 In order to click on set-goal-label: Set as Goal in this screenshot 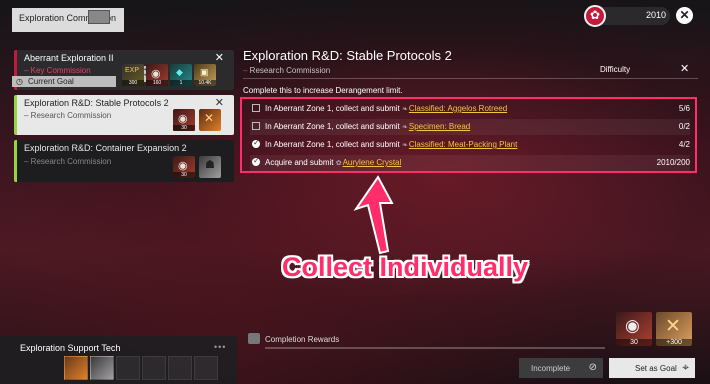, I will do `click(656, 368)`.